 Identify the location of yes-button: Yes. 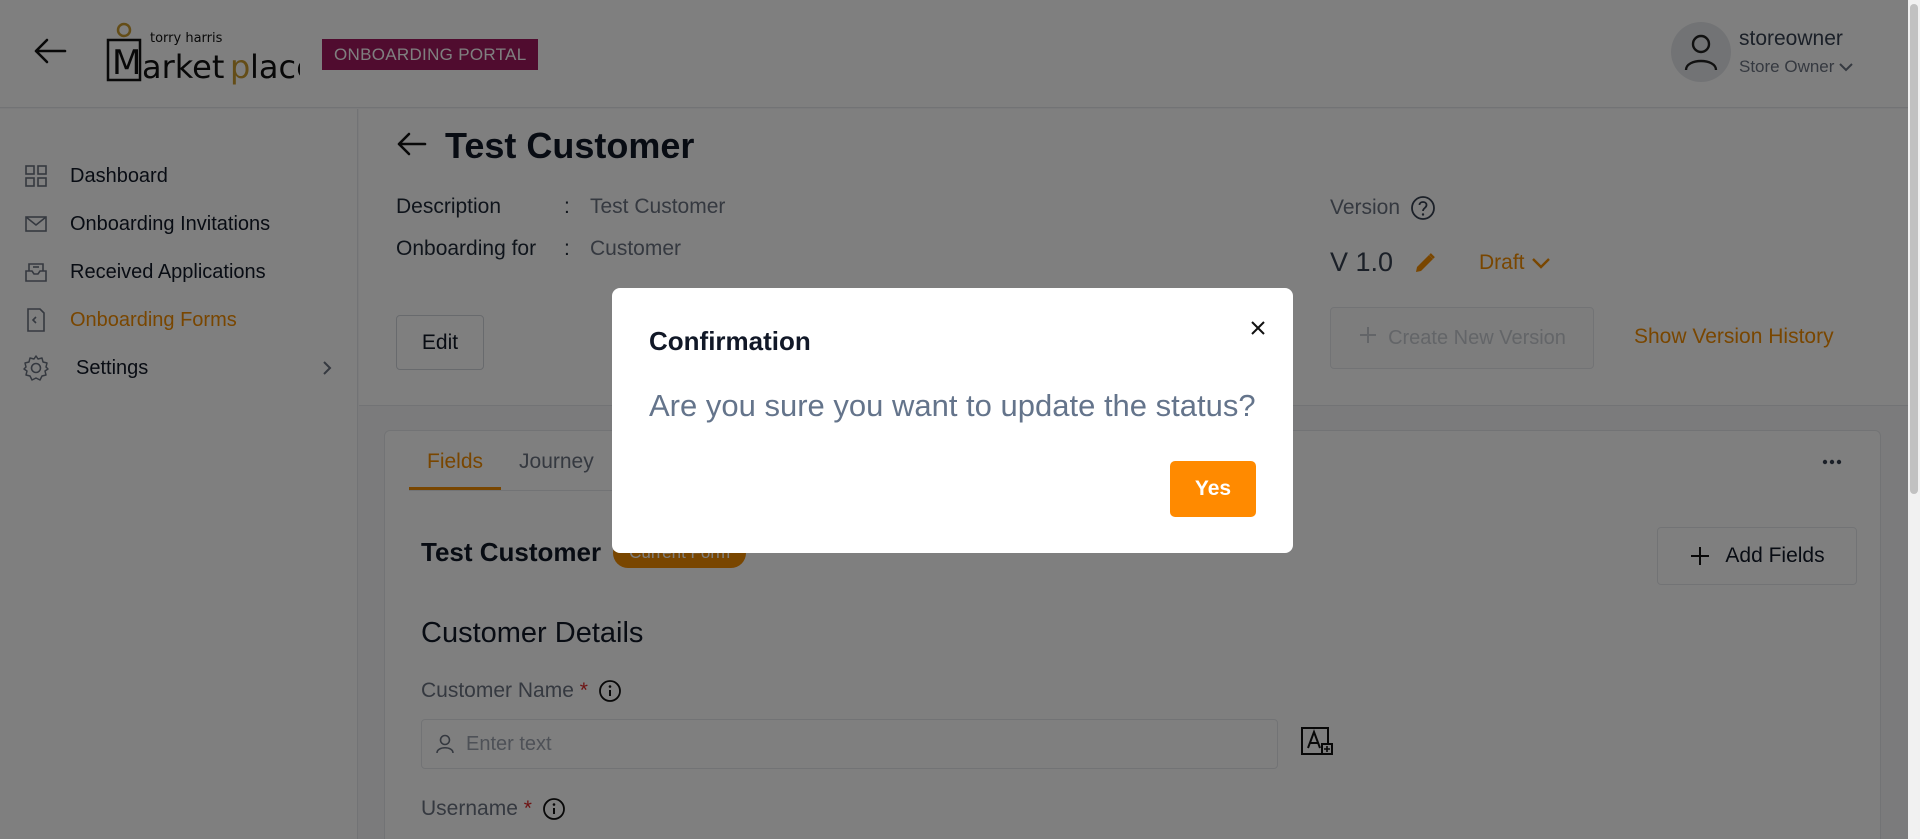
(1213, 489).